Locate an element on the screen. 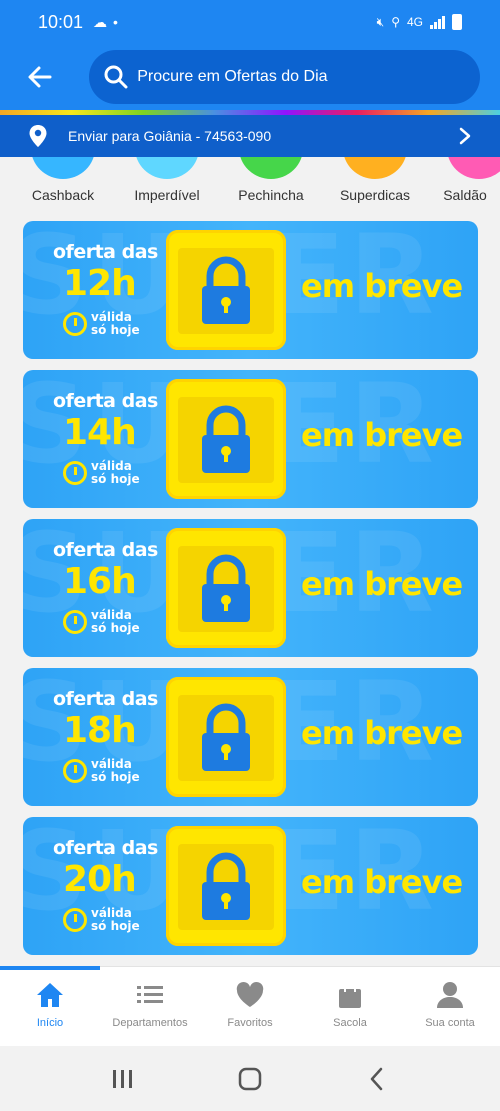 This screenshot has height=1111, width=500. back-chevron-icon is located at coordinates (376, 1078).